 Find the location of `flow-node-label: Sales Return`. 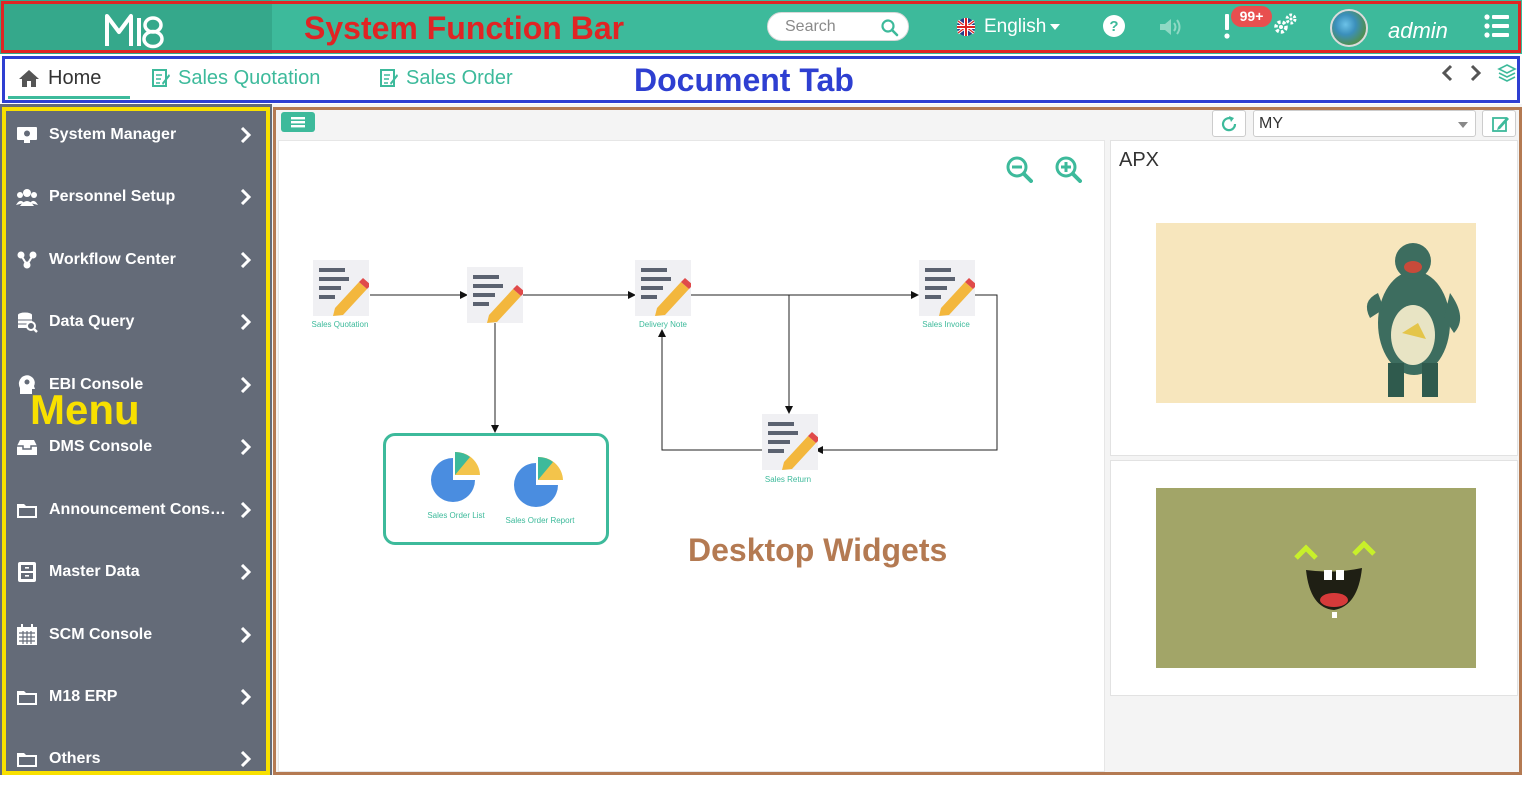

flow-node-label: Sales Return is located at coordinates (788, 479).